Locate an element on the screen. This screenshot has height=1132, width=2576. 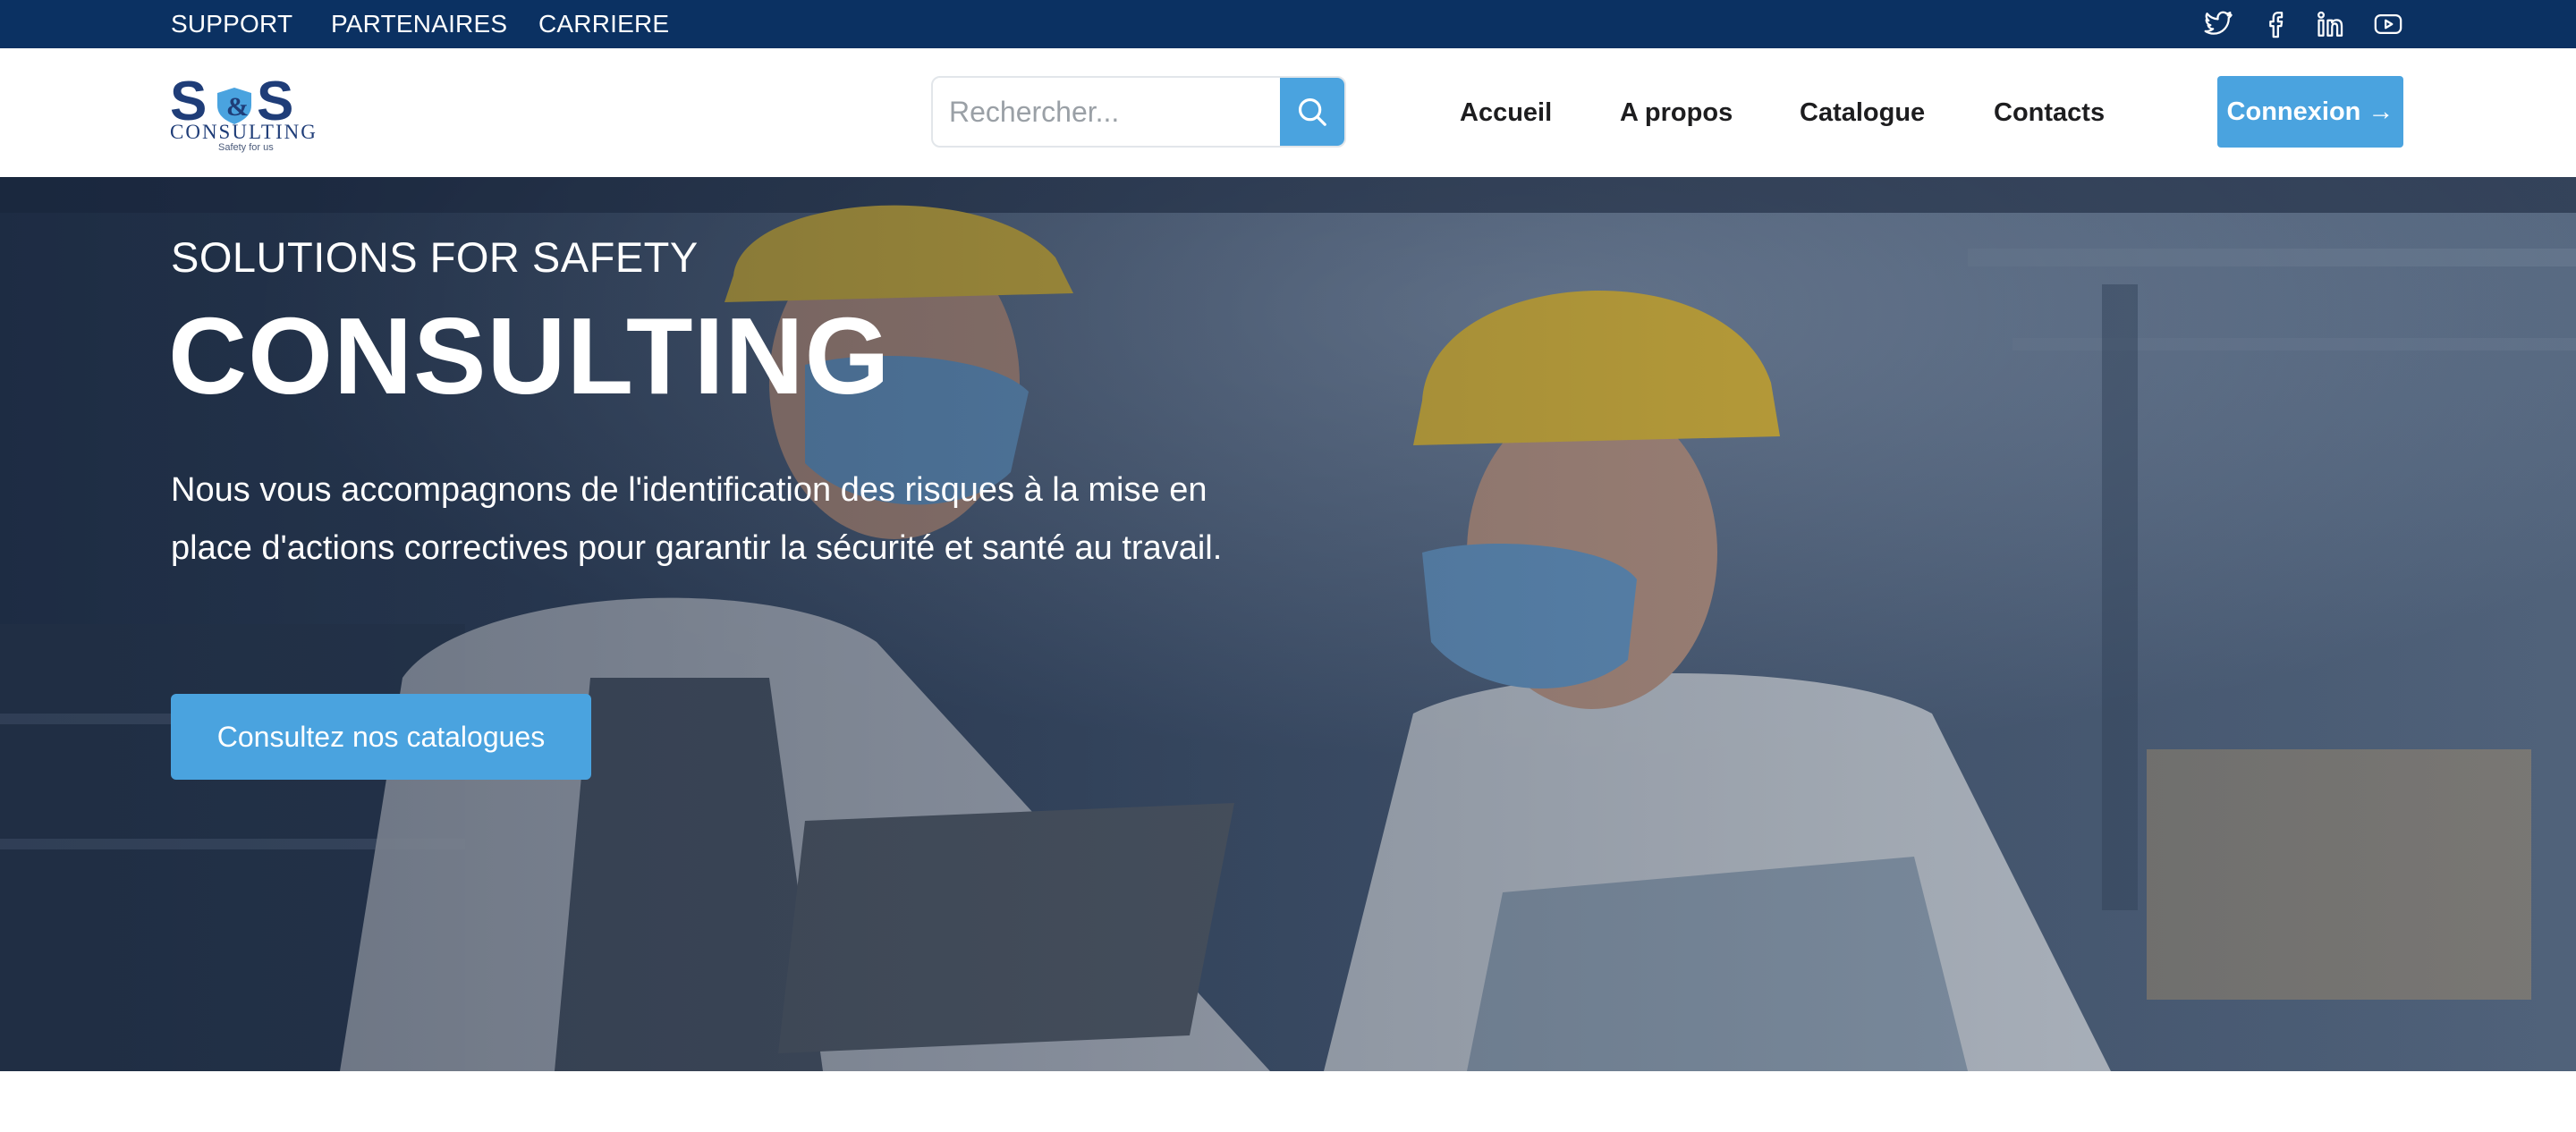
svg-text: CONSULTING is located at coordinates (244, 132).